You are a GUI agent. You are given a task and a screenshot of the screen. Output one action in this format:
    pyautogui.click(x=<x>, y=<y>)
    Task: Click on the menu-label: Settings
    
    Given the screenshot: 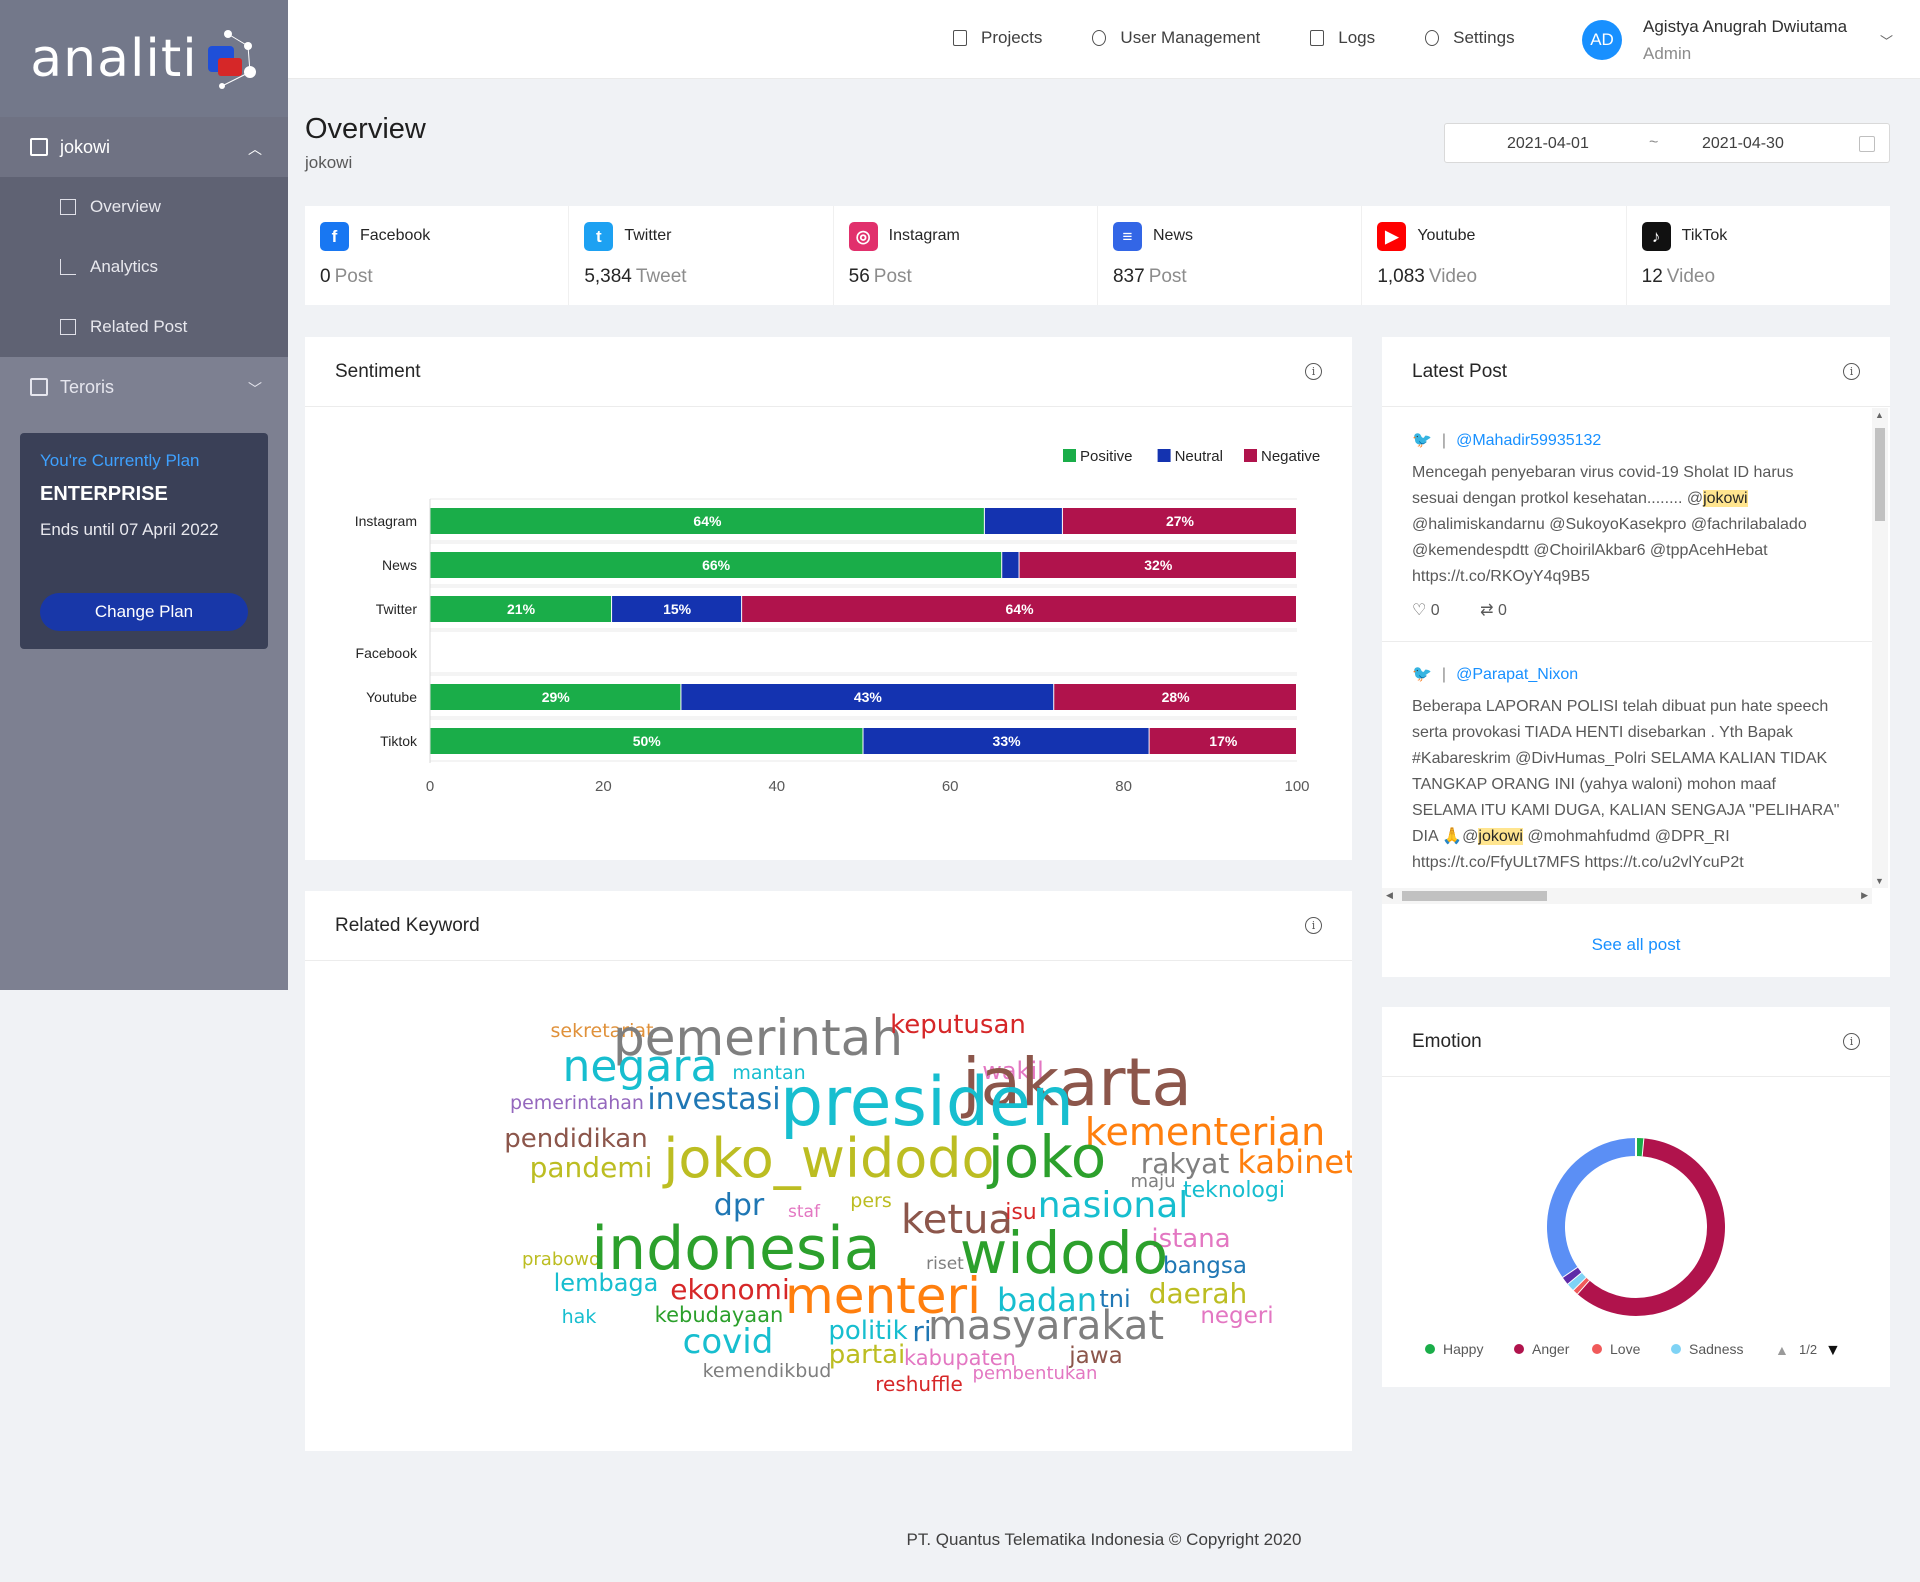 What is the action you would take?
    pyautogui.click(x=1484, y=37)
    